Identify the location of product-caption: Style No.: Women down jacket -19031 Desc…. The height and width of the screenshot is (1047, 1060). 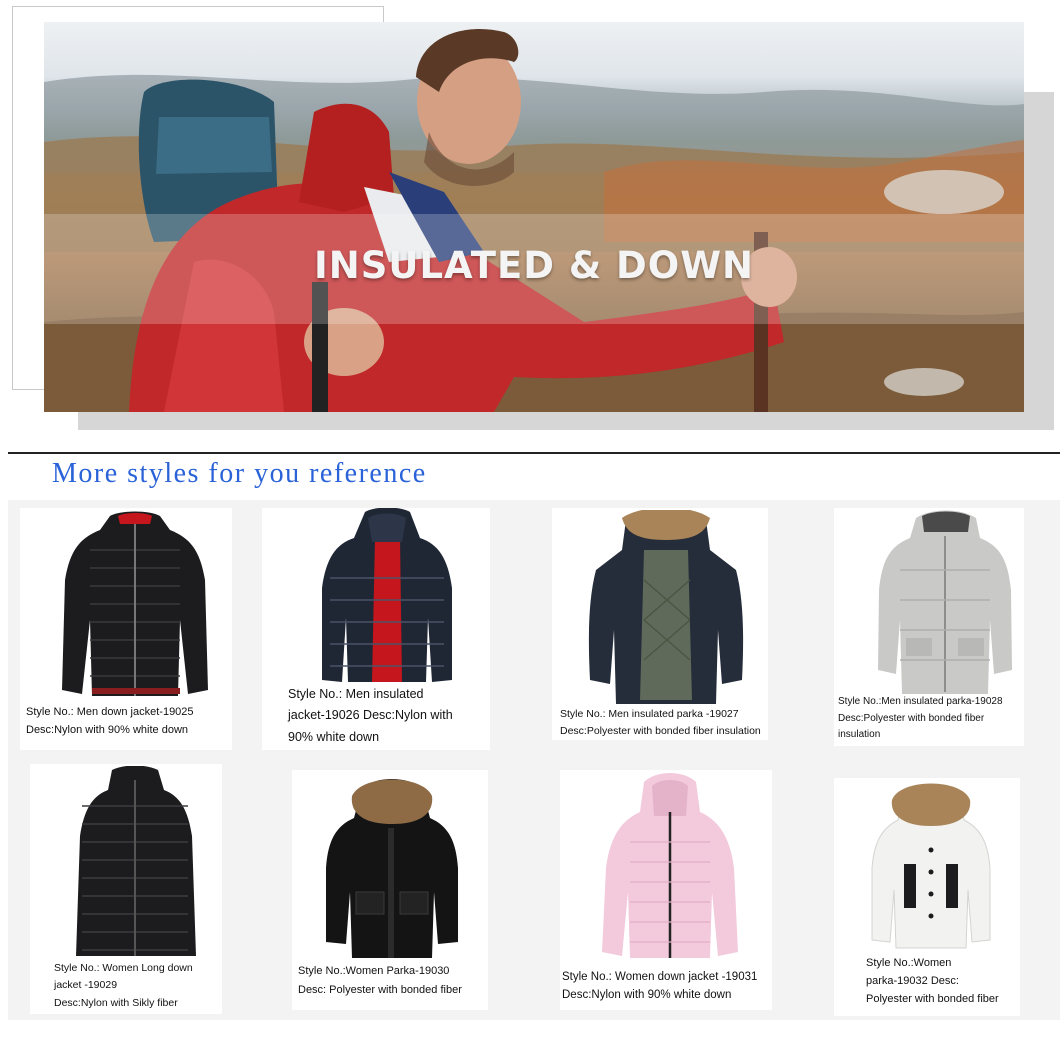
(659, 986).